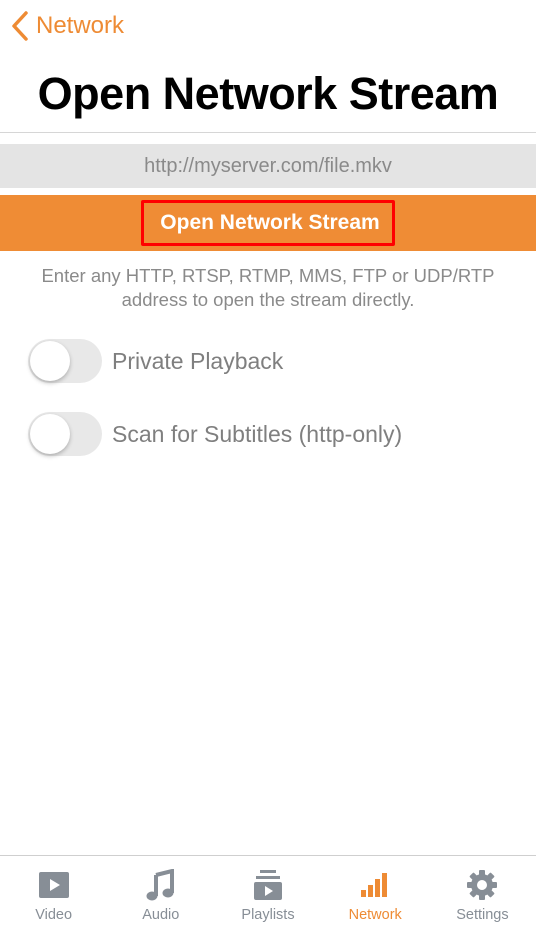  I want to click on tab-bar: Video Audio Playlists Network Settings, so click(268, 891).